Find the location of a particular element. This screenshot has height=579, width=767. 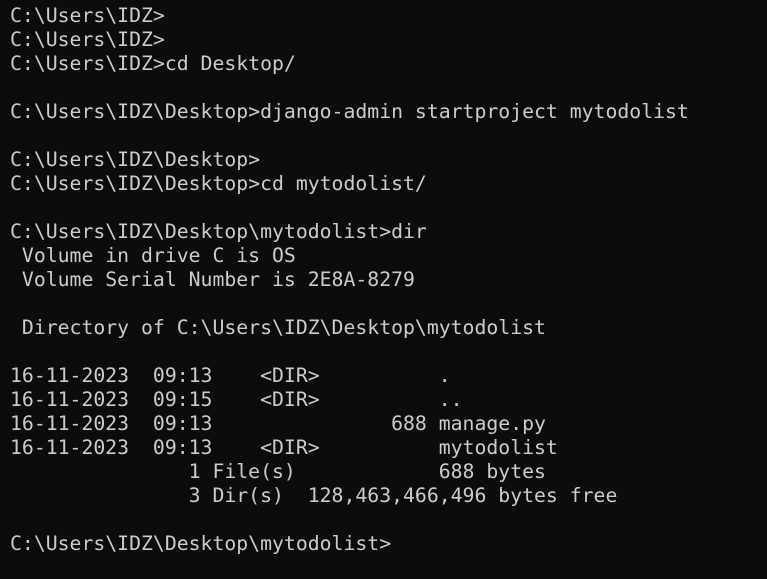

terminal-line: C:\Users\IDZ\Desktop\mytodolist>dir is located at coordinates (218, 231).